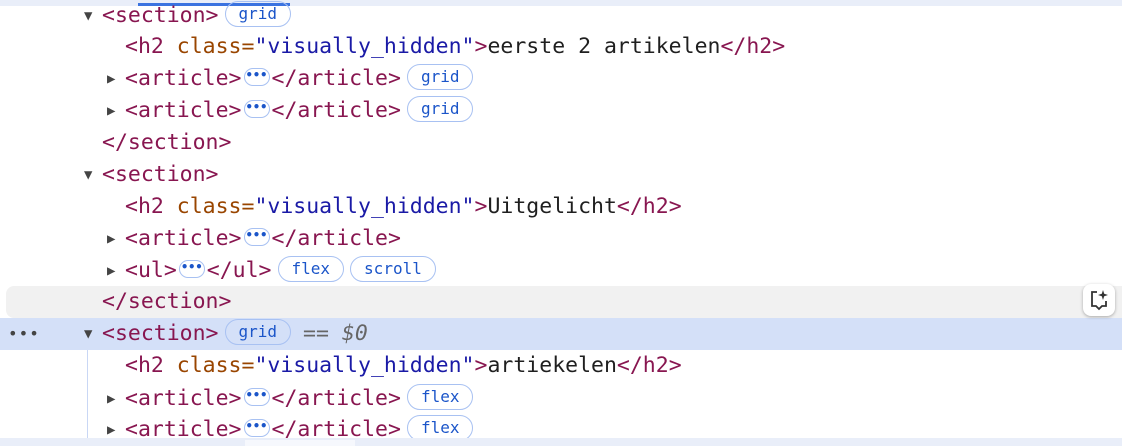 This screenshot has width=1122, height=446. I want to click on dom-node-section-close: </section>, so click(561, 143).